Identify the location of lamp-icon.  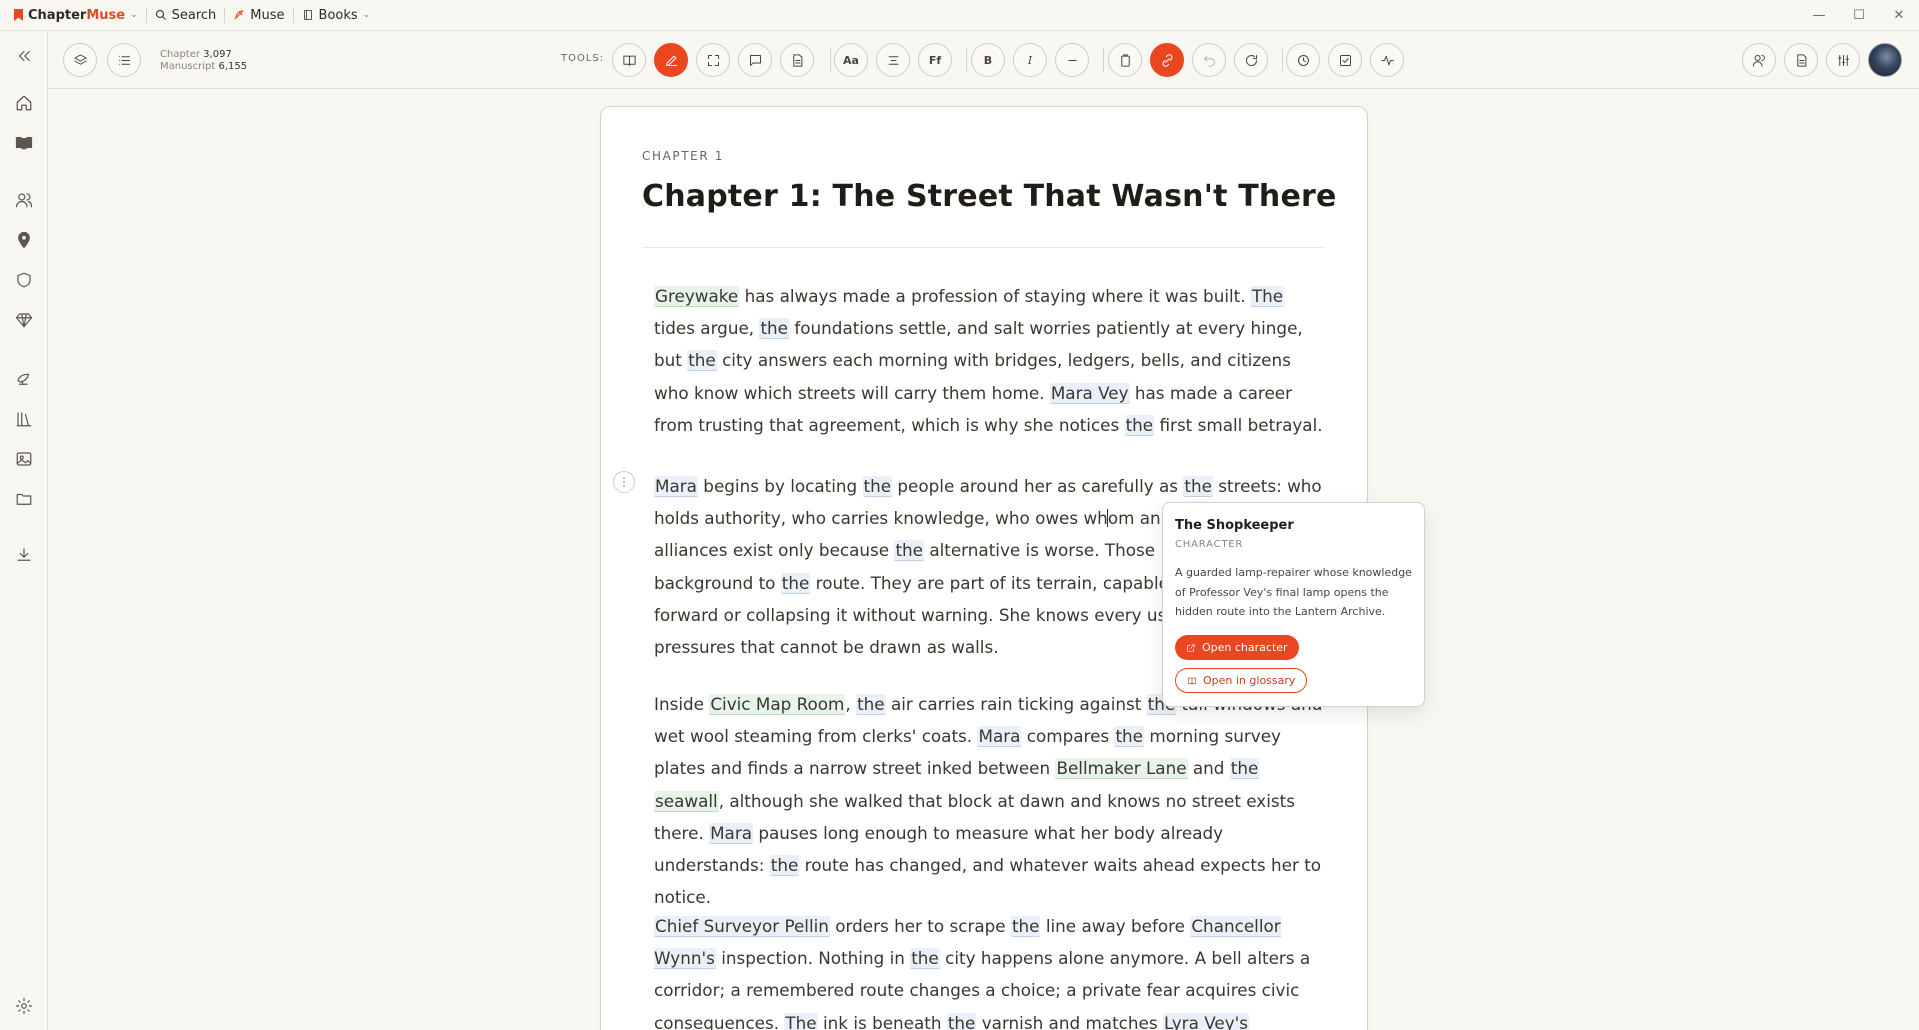
(23, 379).